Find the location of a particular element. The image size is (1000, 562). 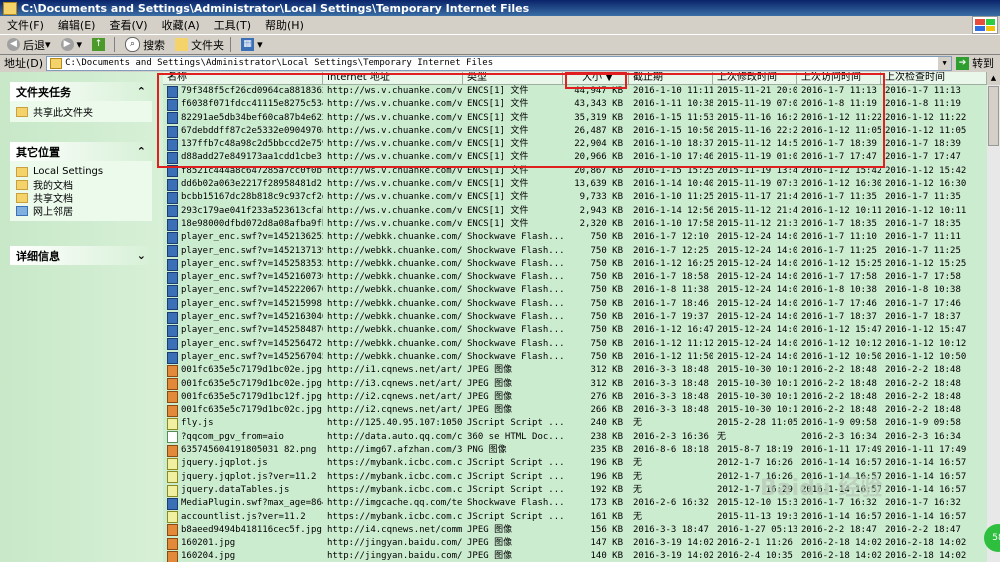

highlight-box is located at coordinates (521, 120).